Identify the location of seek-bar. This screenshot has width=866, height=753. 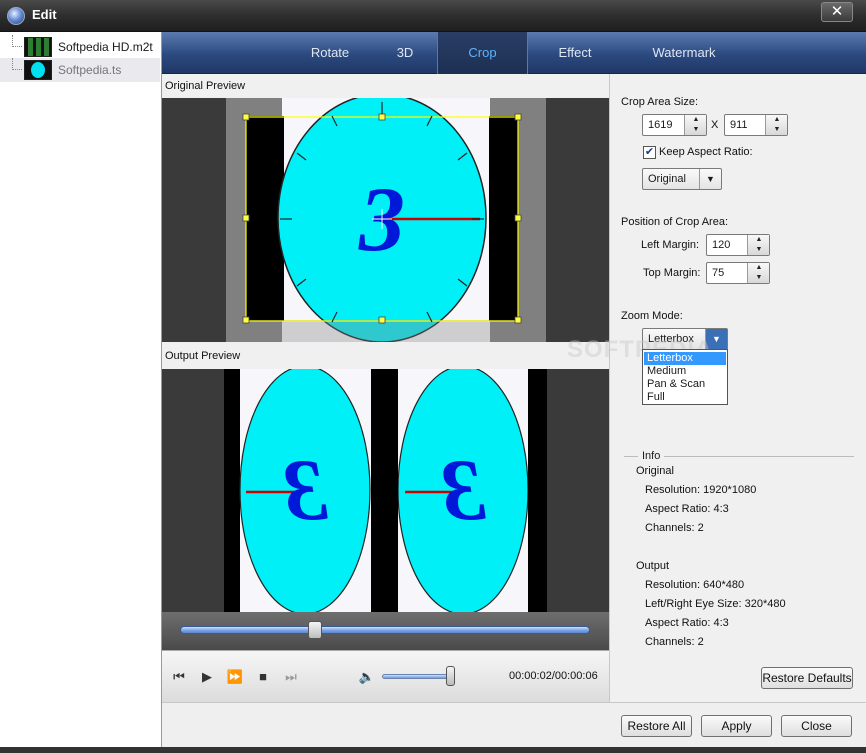
(385, 631).